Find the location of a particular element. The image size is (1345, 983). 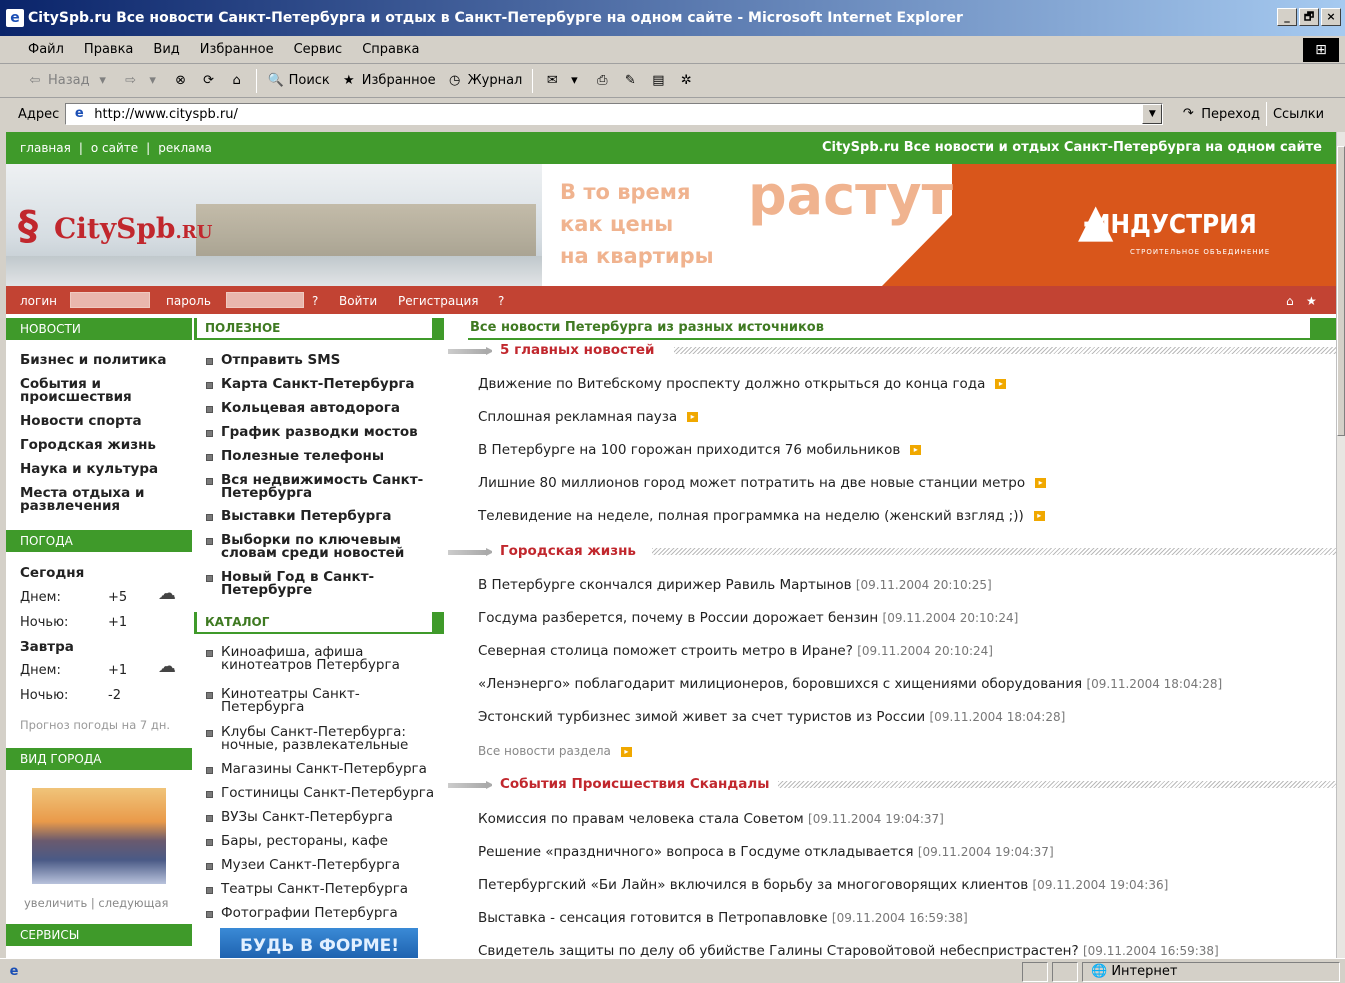

news-cat-sport: Новости спорта is located at coordinates (105, 421).